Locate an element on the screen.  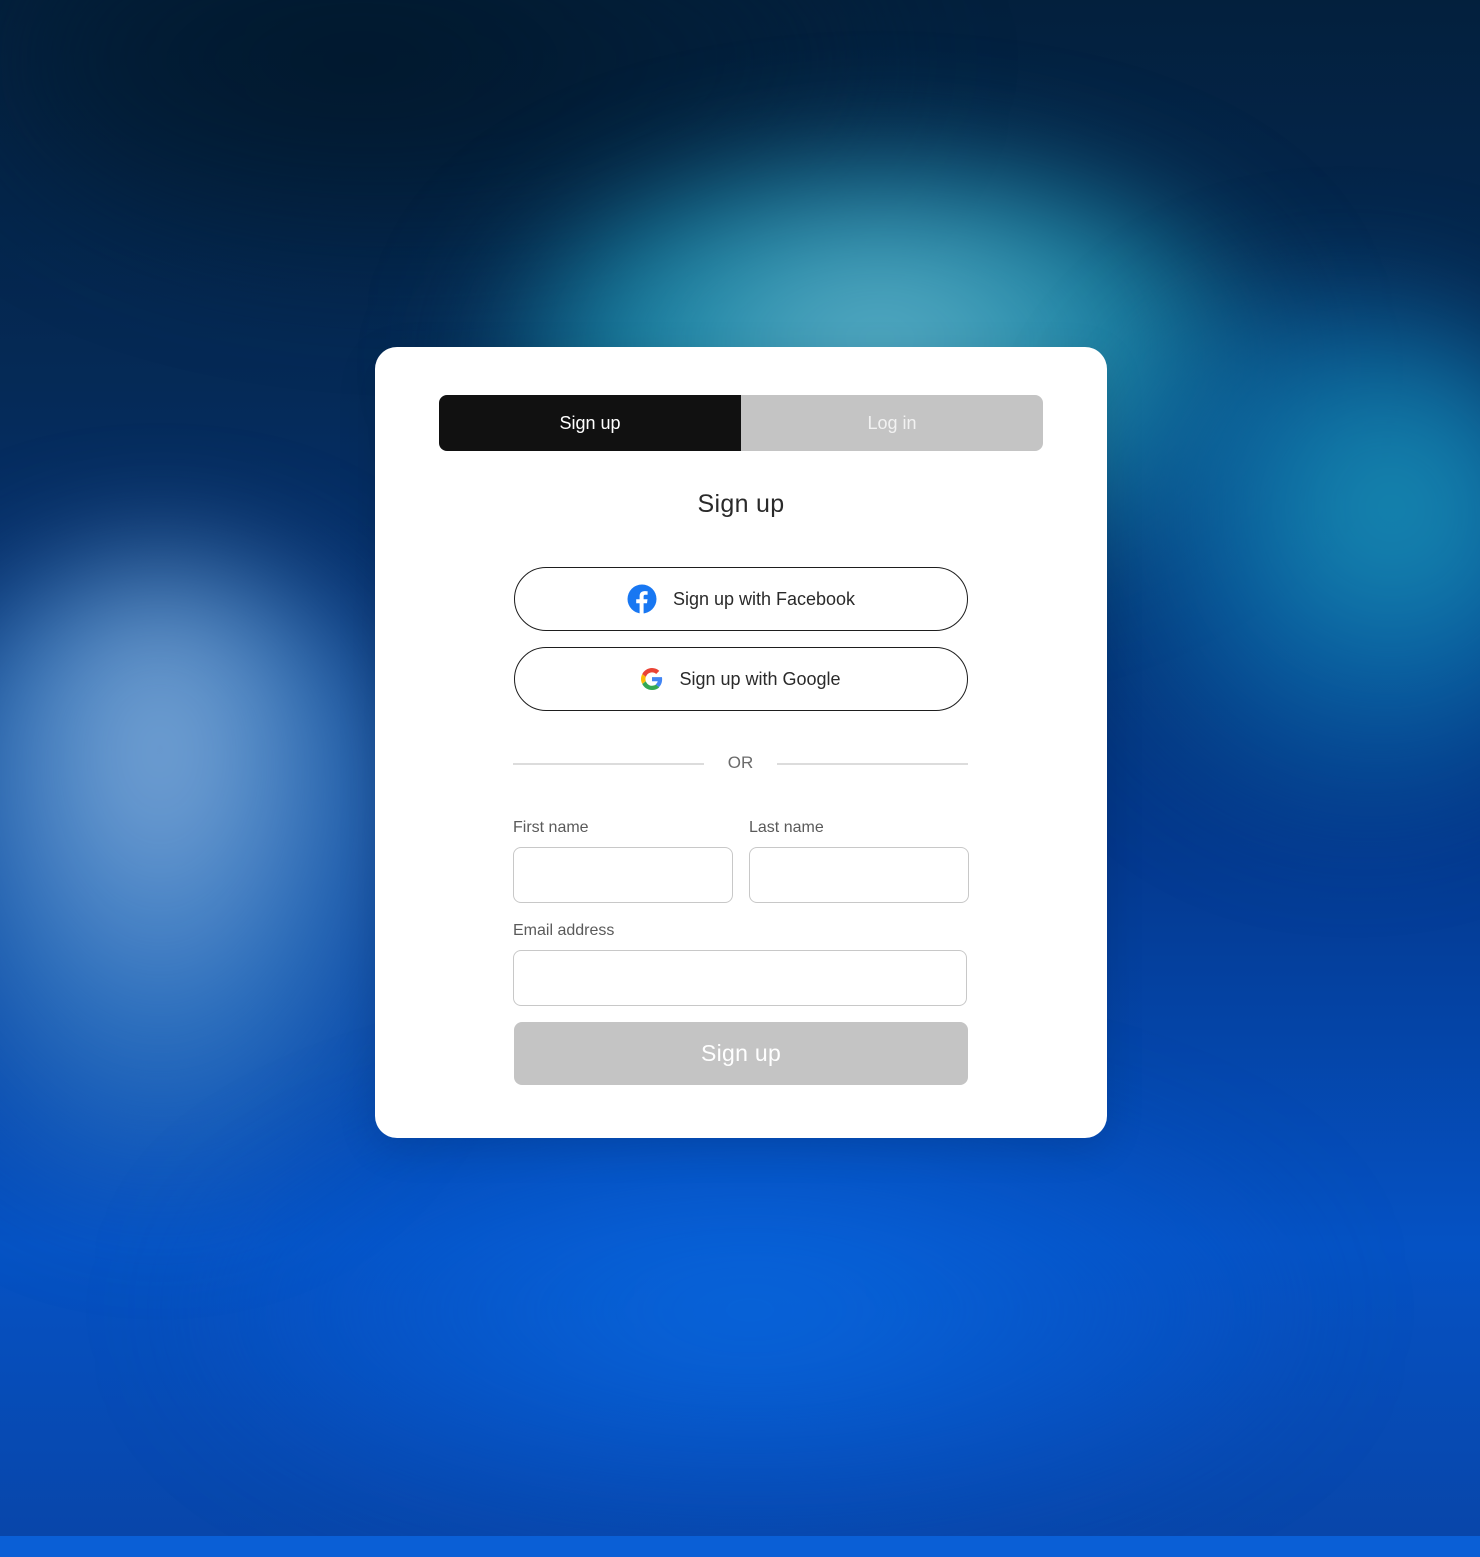
email-field is located at coordinates (740, 978).